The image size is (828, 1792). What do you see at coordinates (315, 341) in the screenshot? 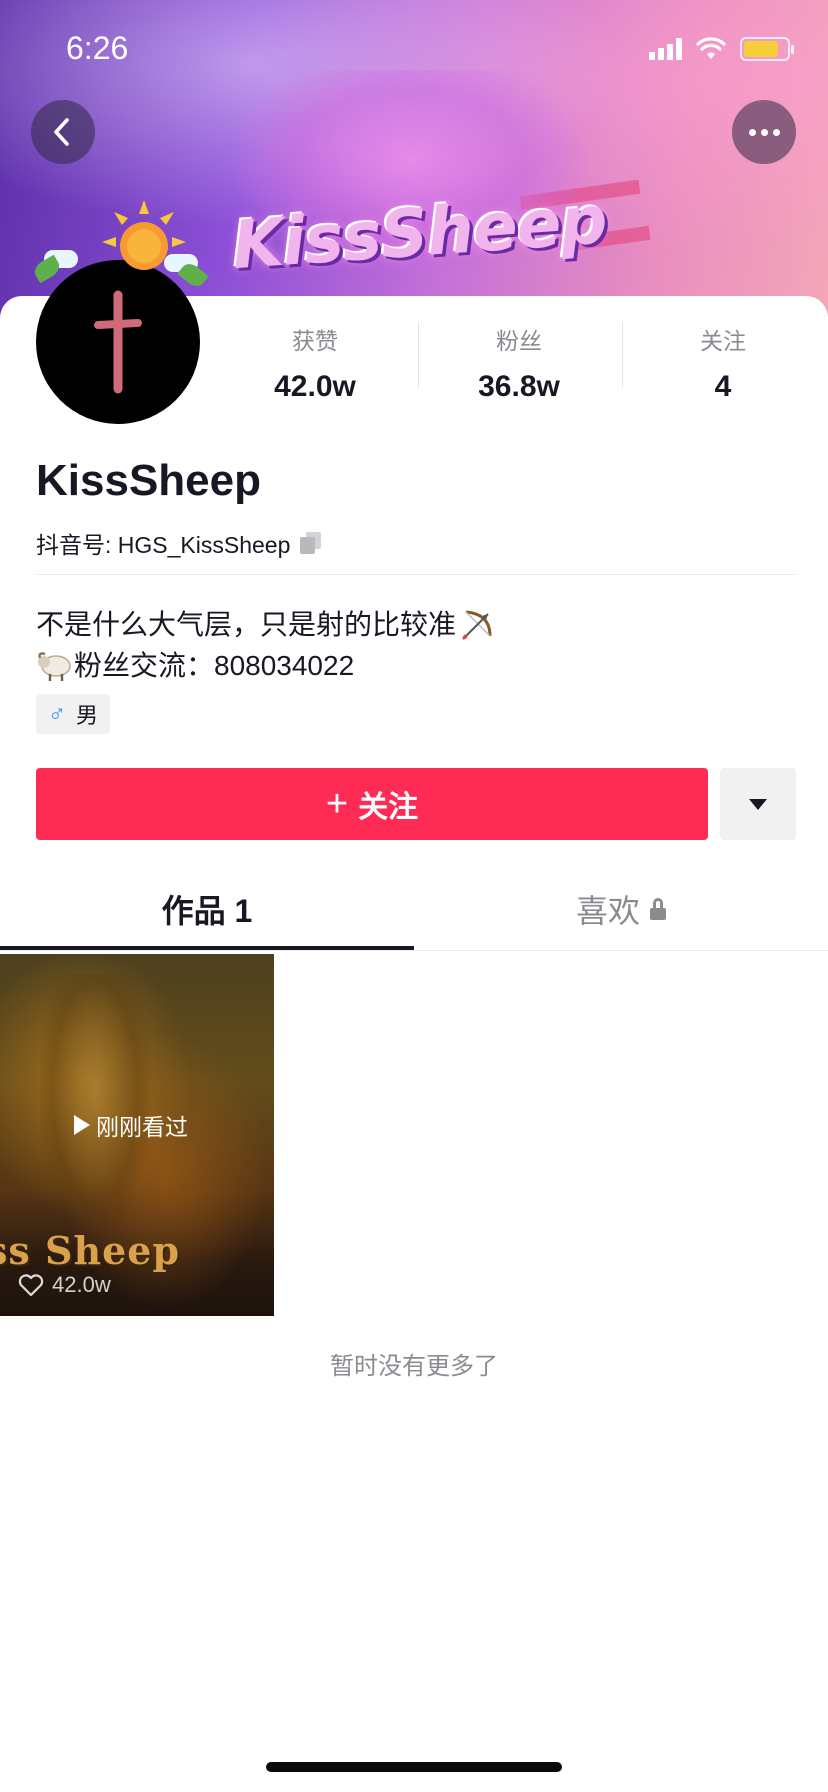
I see `stat-label: 获赞` at bounding box center [315, 341].